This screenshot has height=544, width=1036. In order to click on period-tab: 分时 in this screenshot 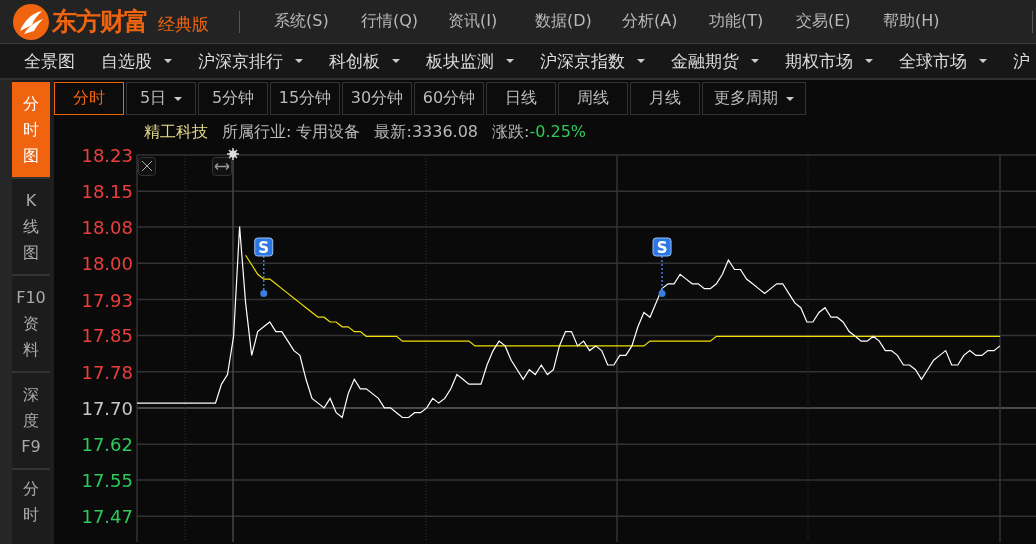, I will do `click(89, 98)`.